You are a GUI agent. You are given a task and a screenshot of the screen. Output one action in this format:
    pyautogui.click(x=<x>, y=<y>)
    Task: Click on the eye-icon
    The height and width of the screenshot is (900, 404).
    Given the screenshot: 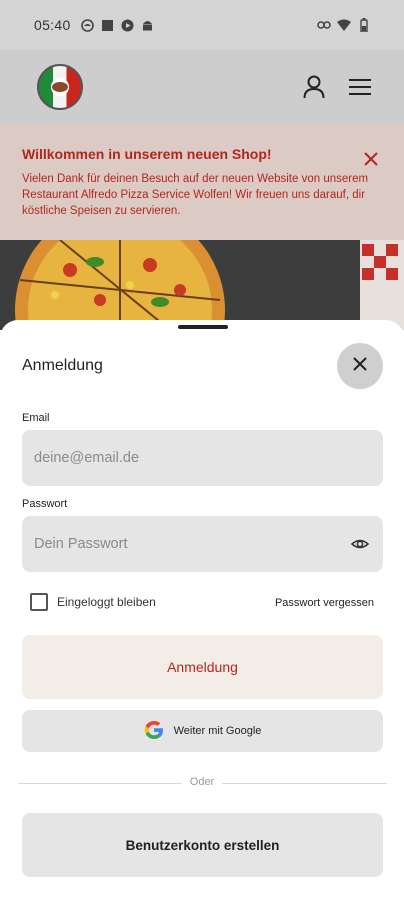 What is the action you would take?
    pyautogui.click(x=360, y=544)
    